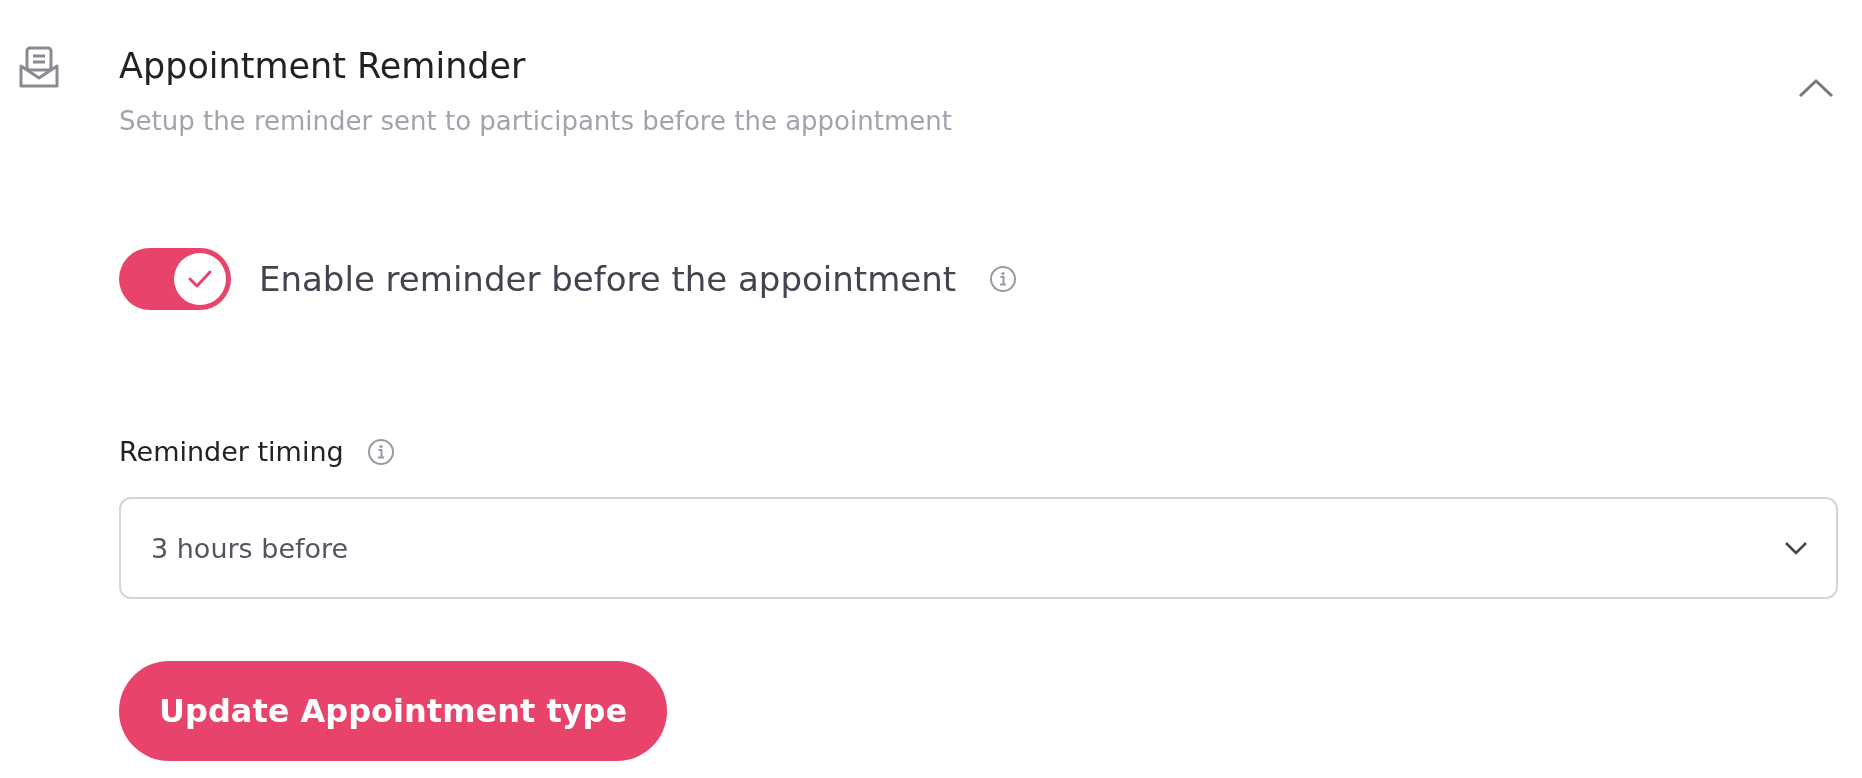 This screenshot has height=778, width=1862. I want to click on toggle-label: Enable reminder before the appointment, so click(608, 279).